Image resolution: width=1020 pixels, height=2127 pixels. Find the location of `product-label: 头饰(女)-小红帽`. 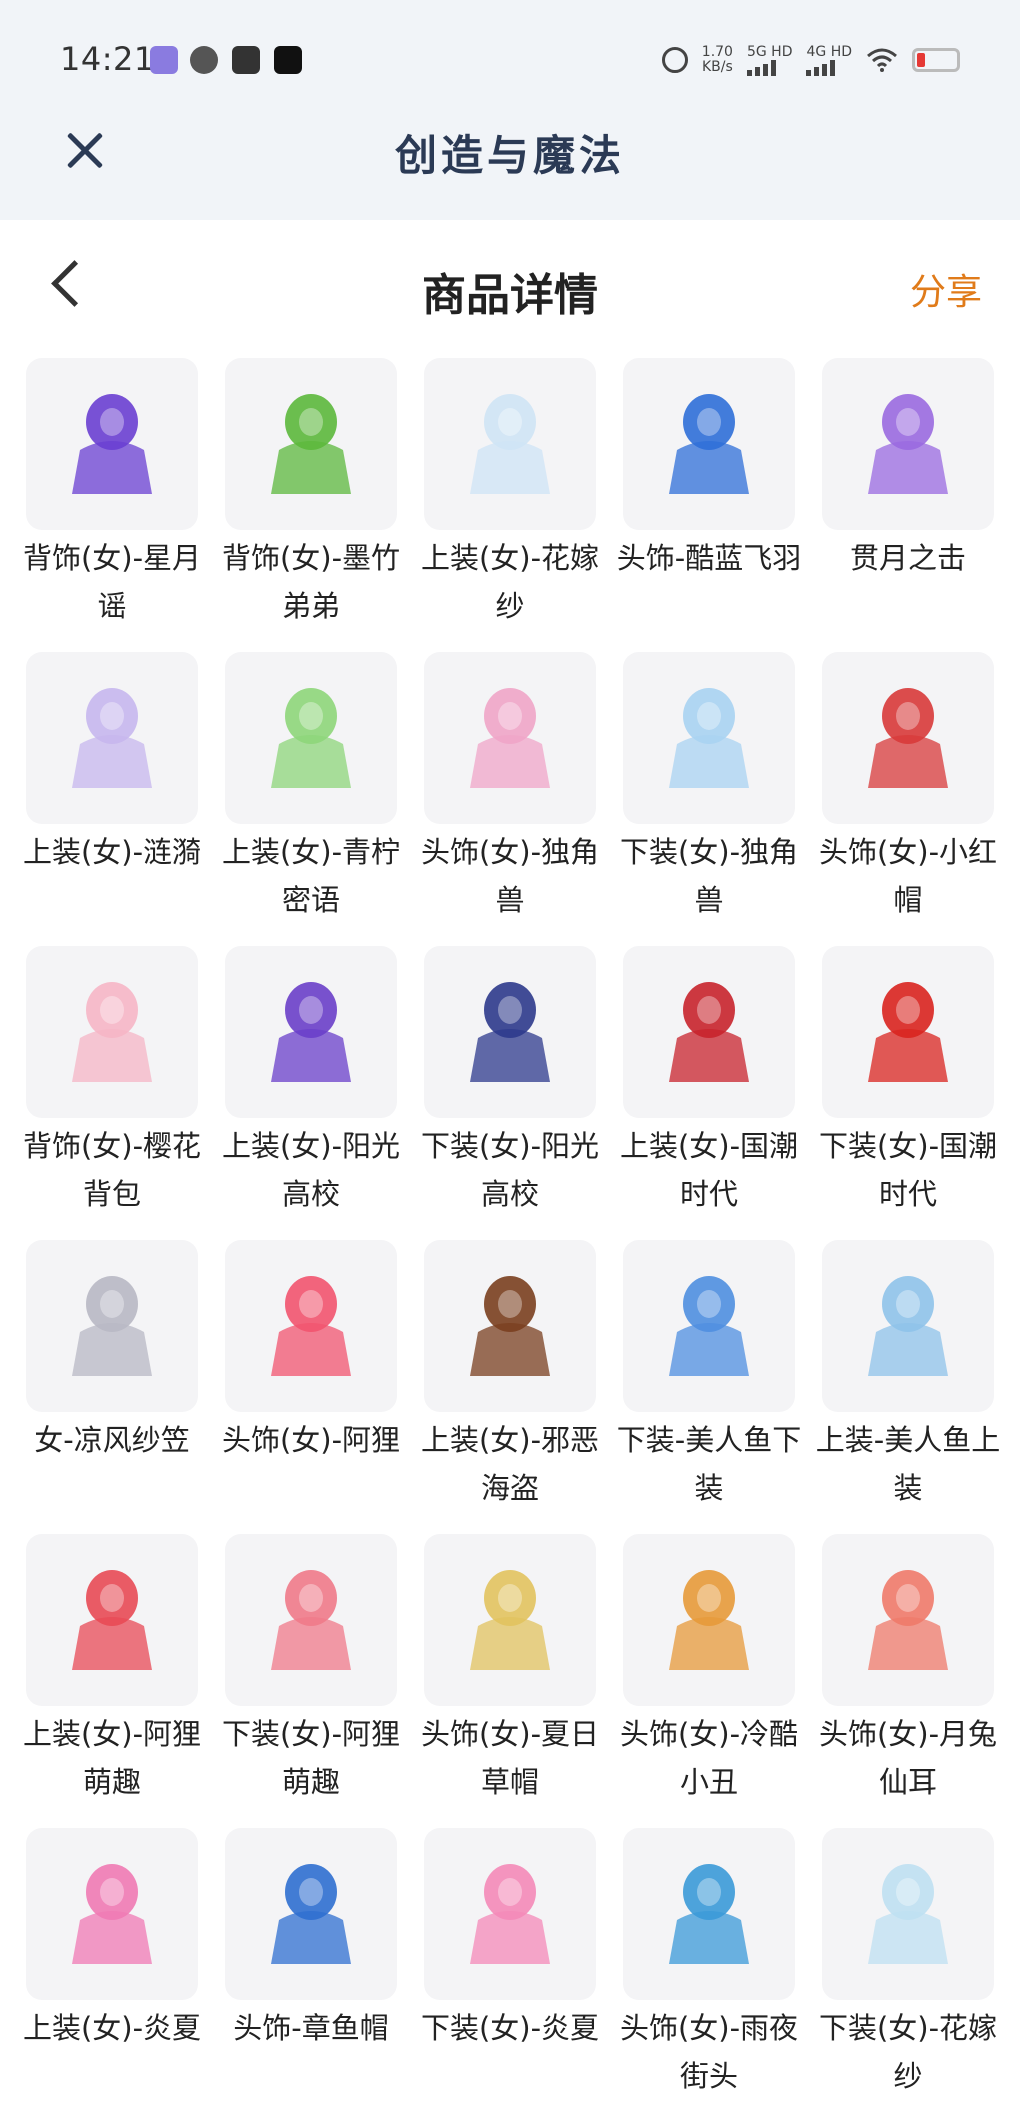

product-label: 头饰(女)-小红帽 is located at coordinates (908, 876).